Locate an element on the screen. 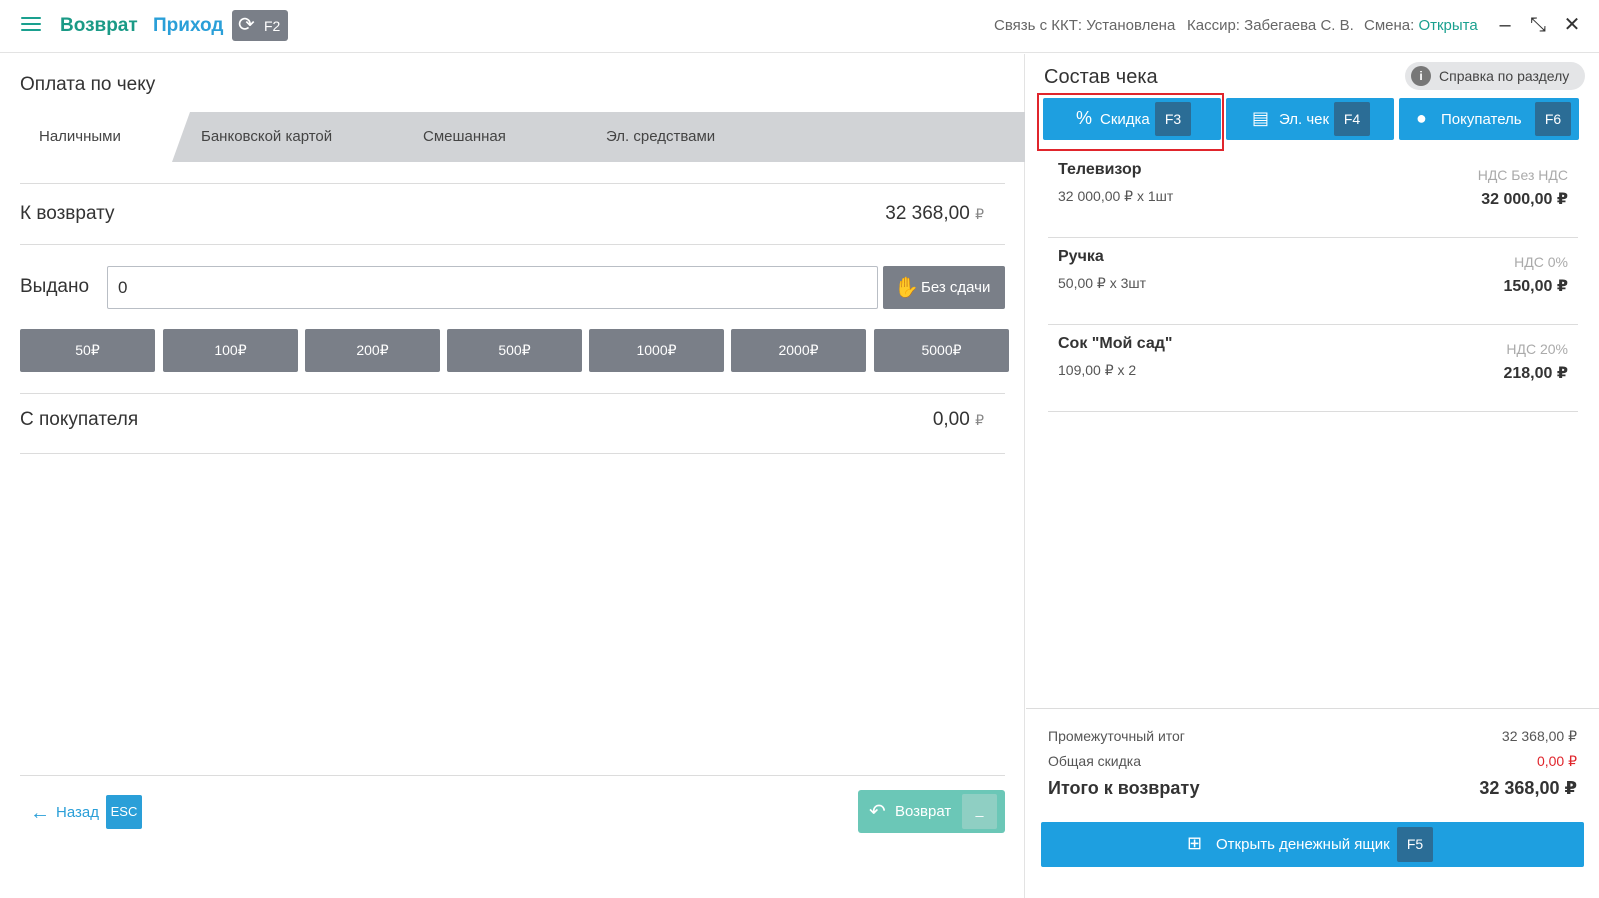 This screenshot has height=898, width=1599. return-button: ↶ Возврат _ is located at coordinates (931, 811).